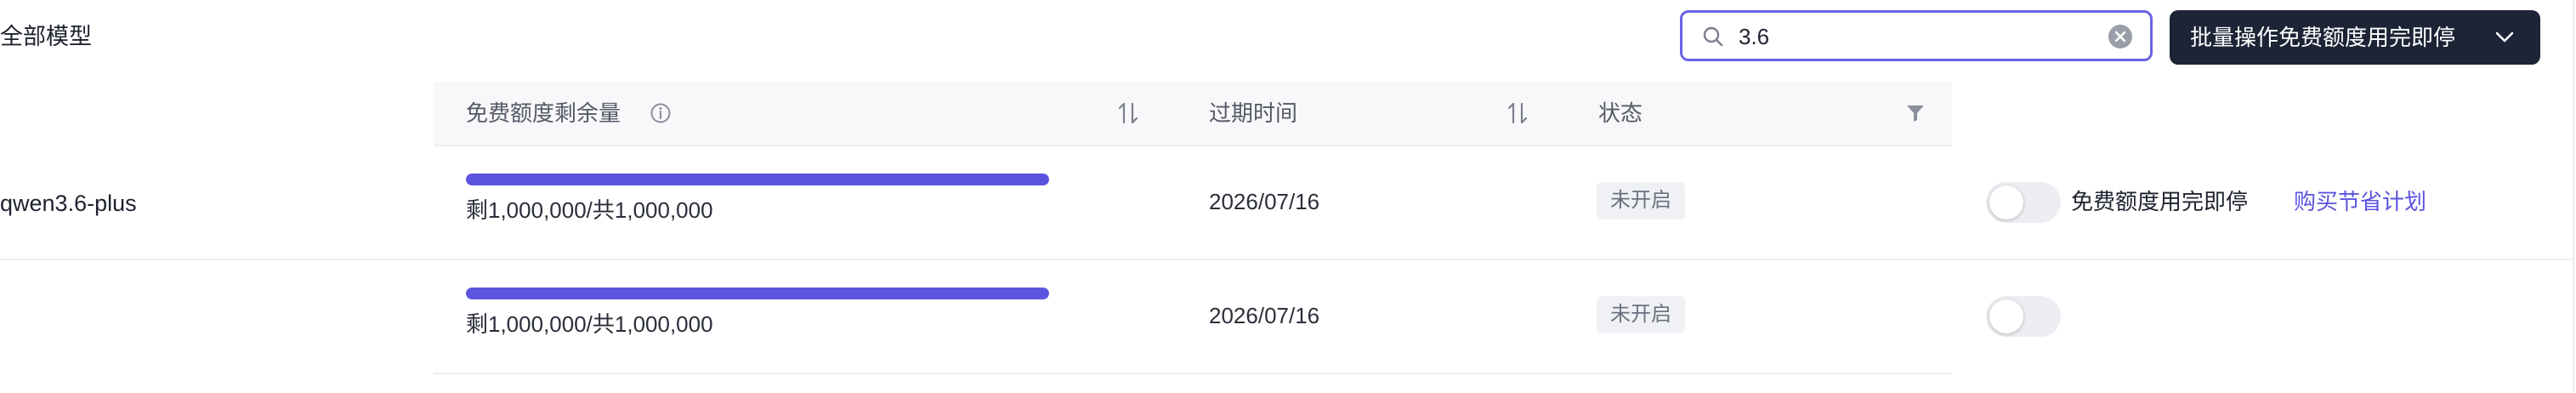 The height and width of the screenshot is (393, 2576). I want to click on chevron-down-icon, so click(2504, 37).